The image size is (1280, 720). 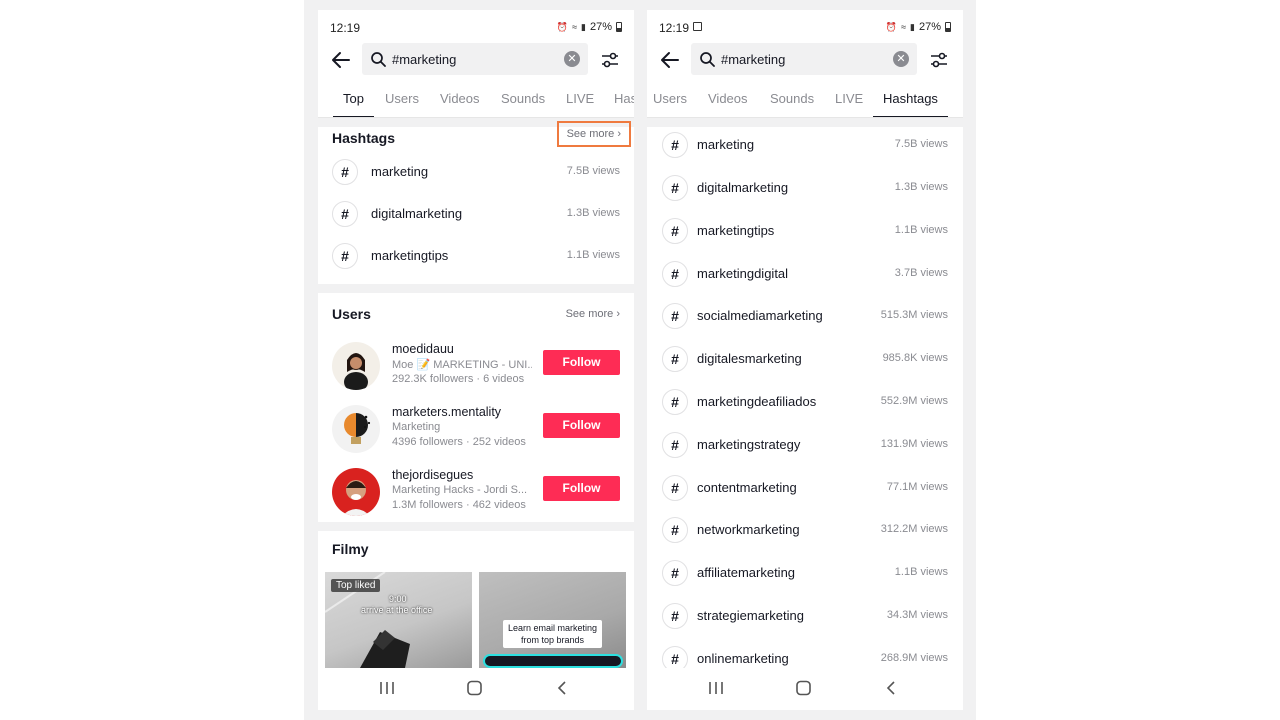 What do you see at coordinates (417, 213) in the screenshot?
I see `hashtag-name: digitalmarketing` at bounding box center [417, 213].